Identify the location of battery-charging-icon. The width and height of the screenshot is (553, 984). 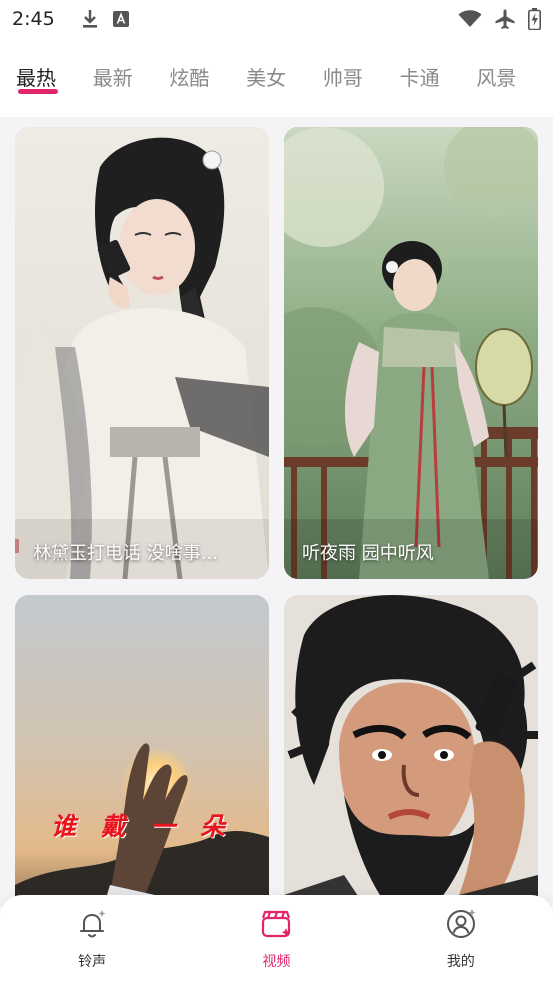
(534, 19).